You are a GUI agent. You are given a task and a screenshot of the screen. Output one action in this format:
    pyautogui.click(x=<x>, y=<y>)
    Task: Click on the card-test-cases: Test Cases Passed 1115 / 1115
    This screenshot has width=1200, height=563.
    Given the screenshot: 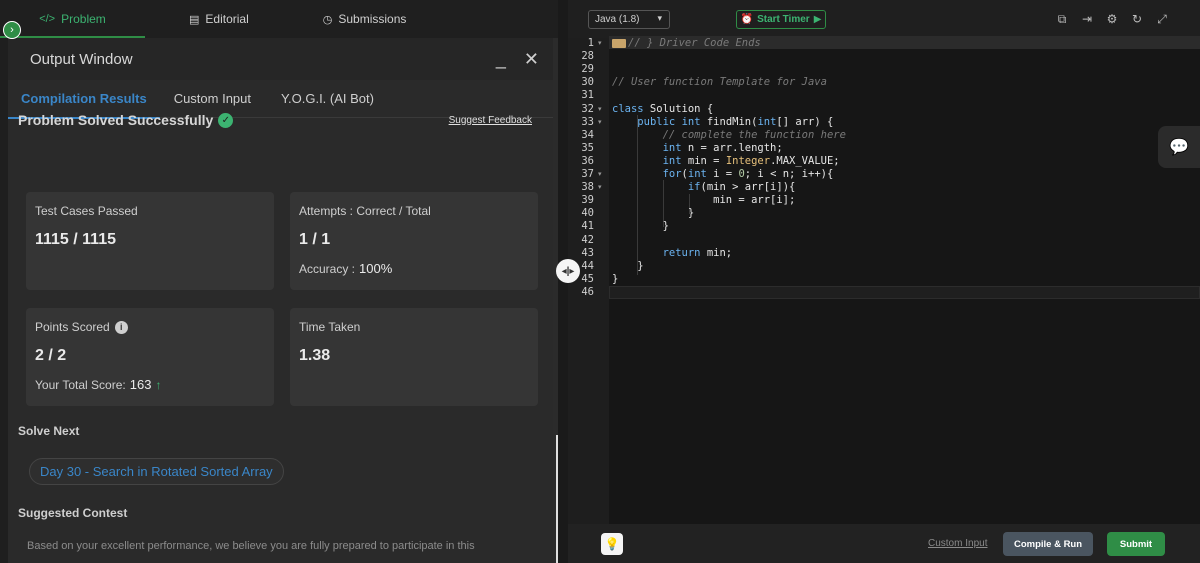 What is the action you would take?
    pyautogui.click(x=150, y=241)
    